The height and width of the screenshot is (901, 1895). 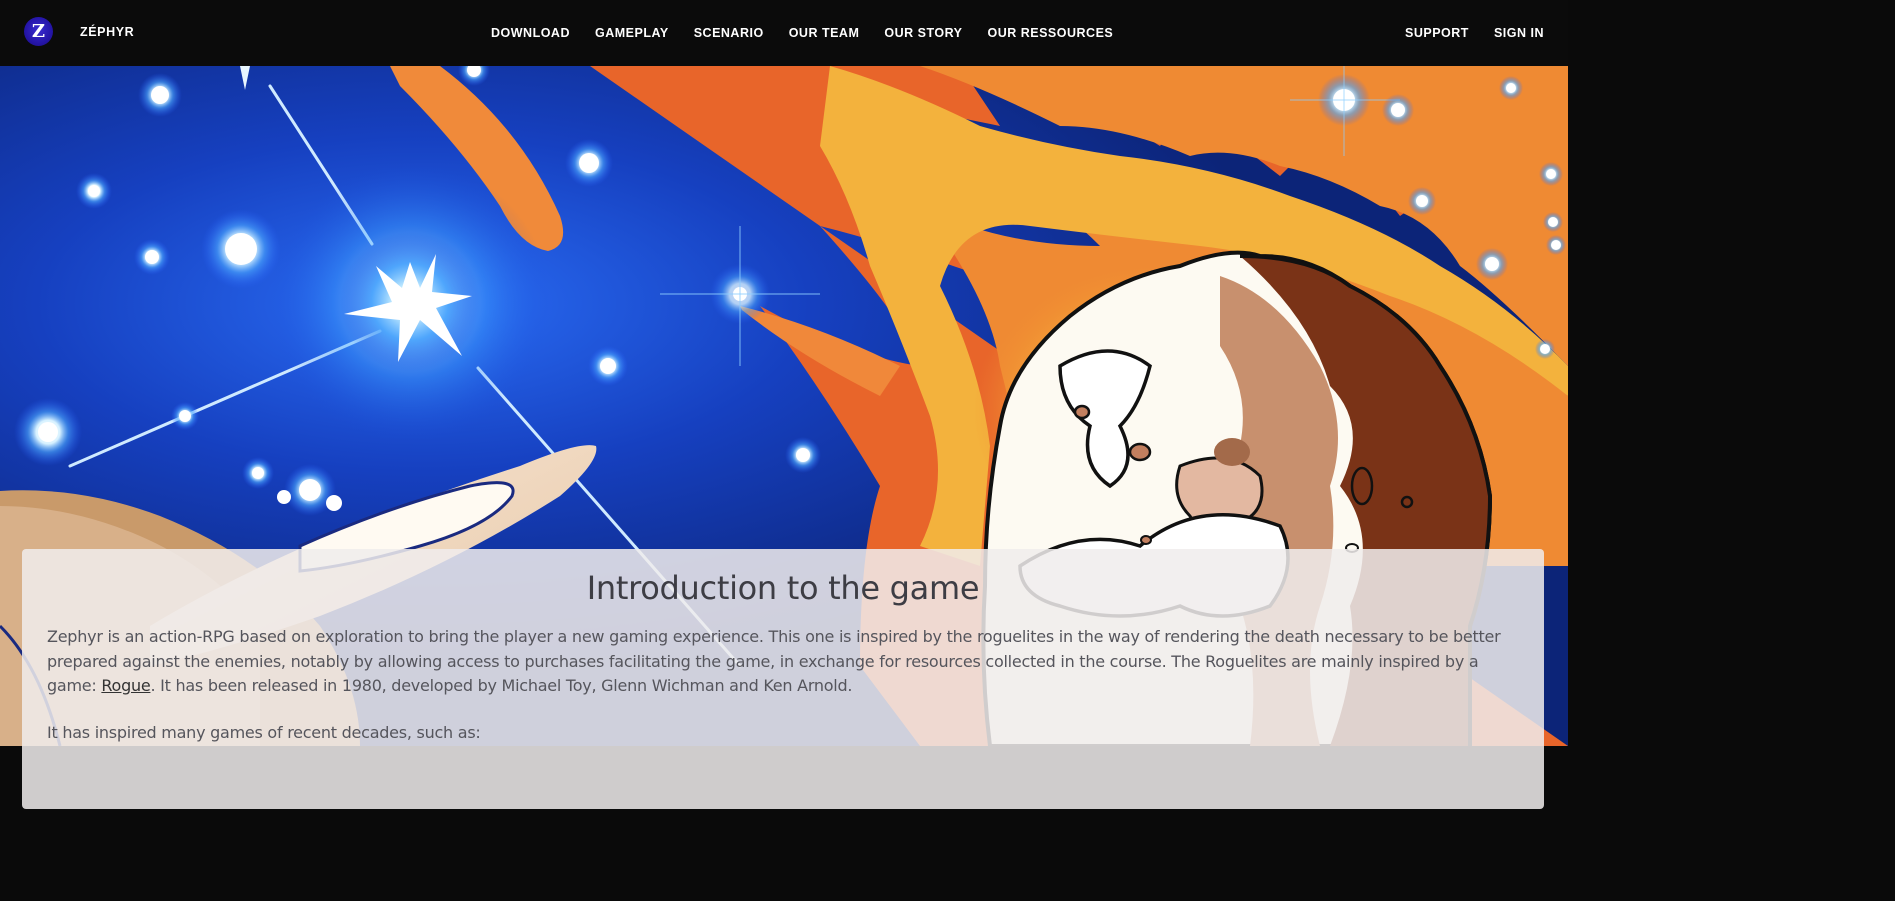 I want to click on nav-gameplay: GAMEPLAY, so click(x=632, y=33).